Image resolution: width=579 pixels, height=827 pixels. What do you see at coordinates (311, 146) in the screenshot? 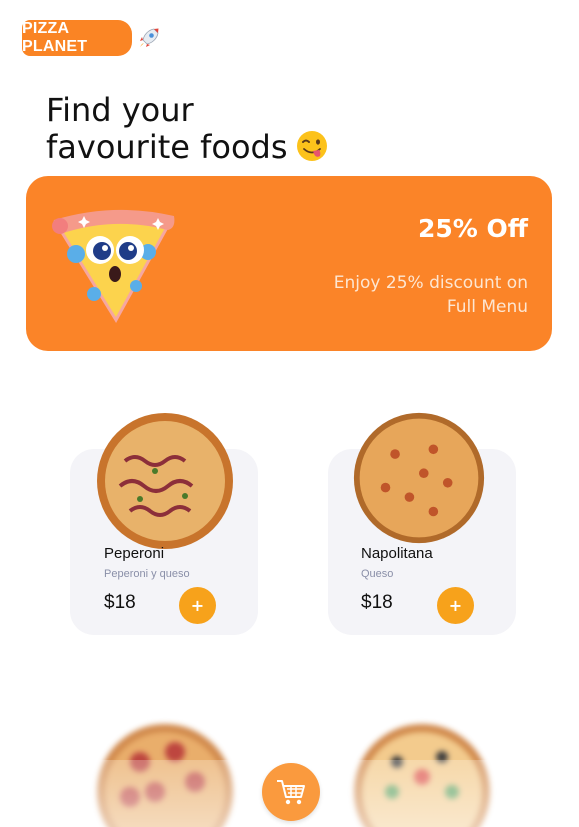
I see `winking-tongue-emoji-icon` at bounding box center [311, 146].